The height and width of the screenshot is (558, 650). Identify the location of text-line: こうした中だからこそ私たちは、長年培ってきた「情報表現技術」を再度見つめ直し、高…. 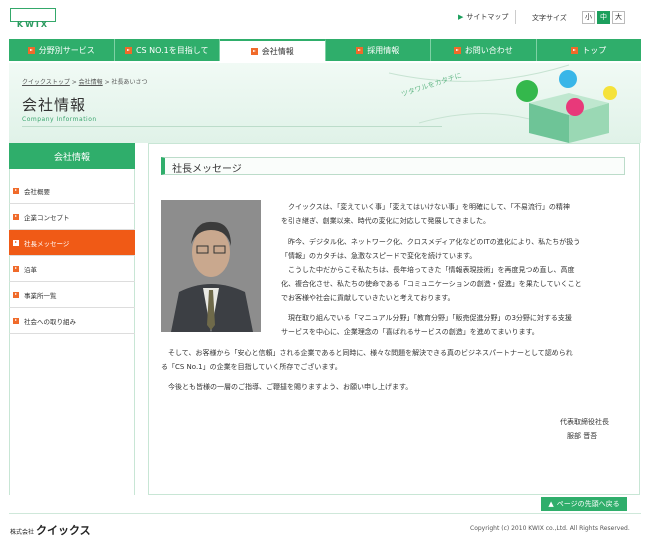
(428, 270).